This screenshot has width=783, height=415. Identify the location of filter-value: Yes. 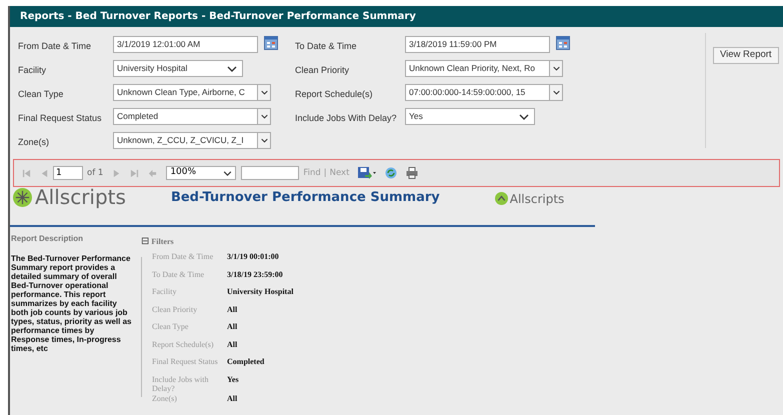
(233, 380).